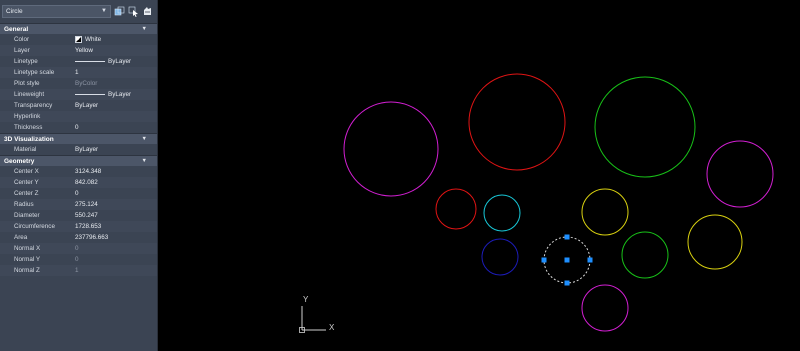 The height and width of the screenshot is (351, 800). Describe the element at coordinates (90, 94) in the screenshot. I see `lineweight-preview-icon` at that location.